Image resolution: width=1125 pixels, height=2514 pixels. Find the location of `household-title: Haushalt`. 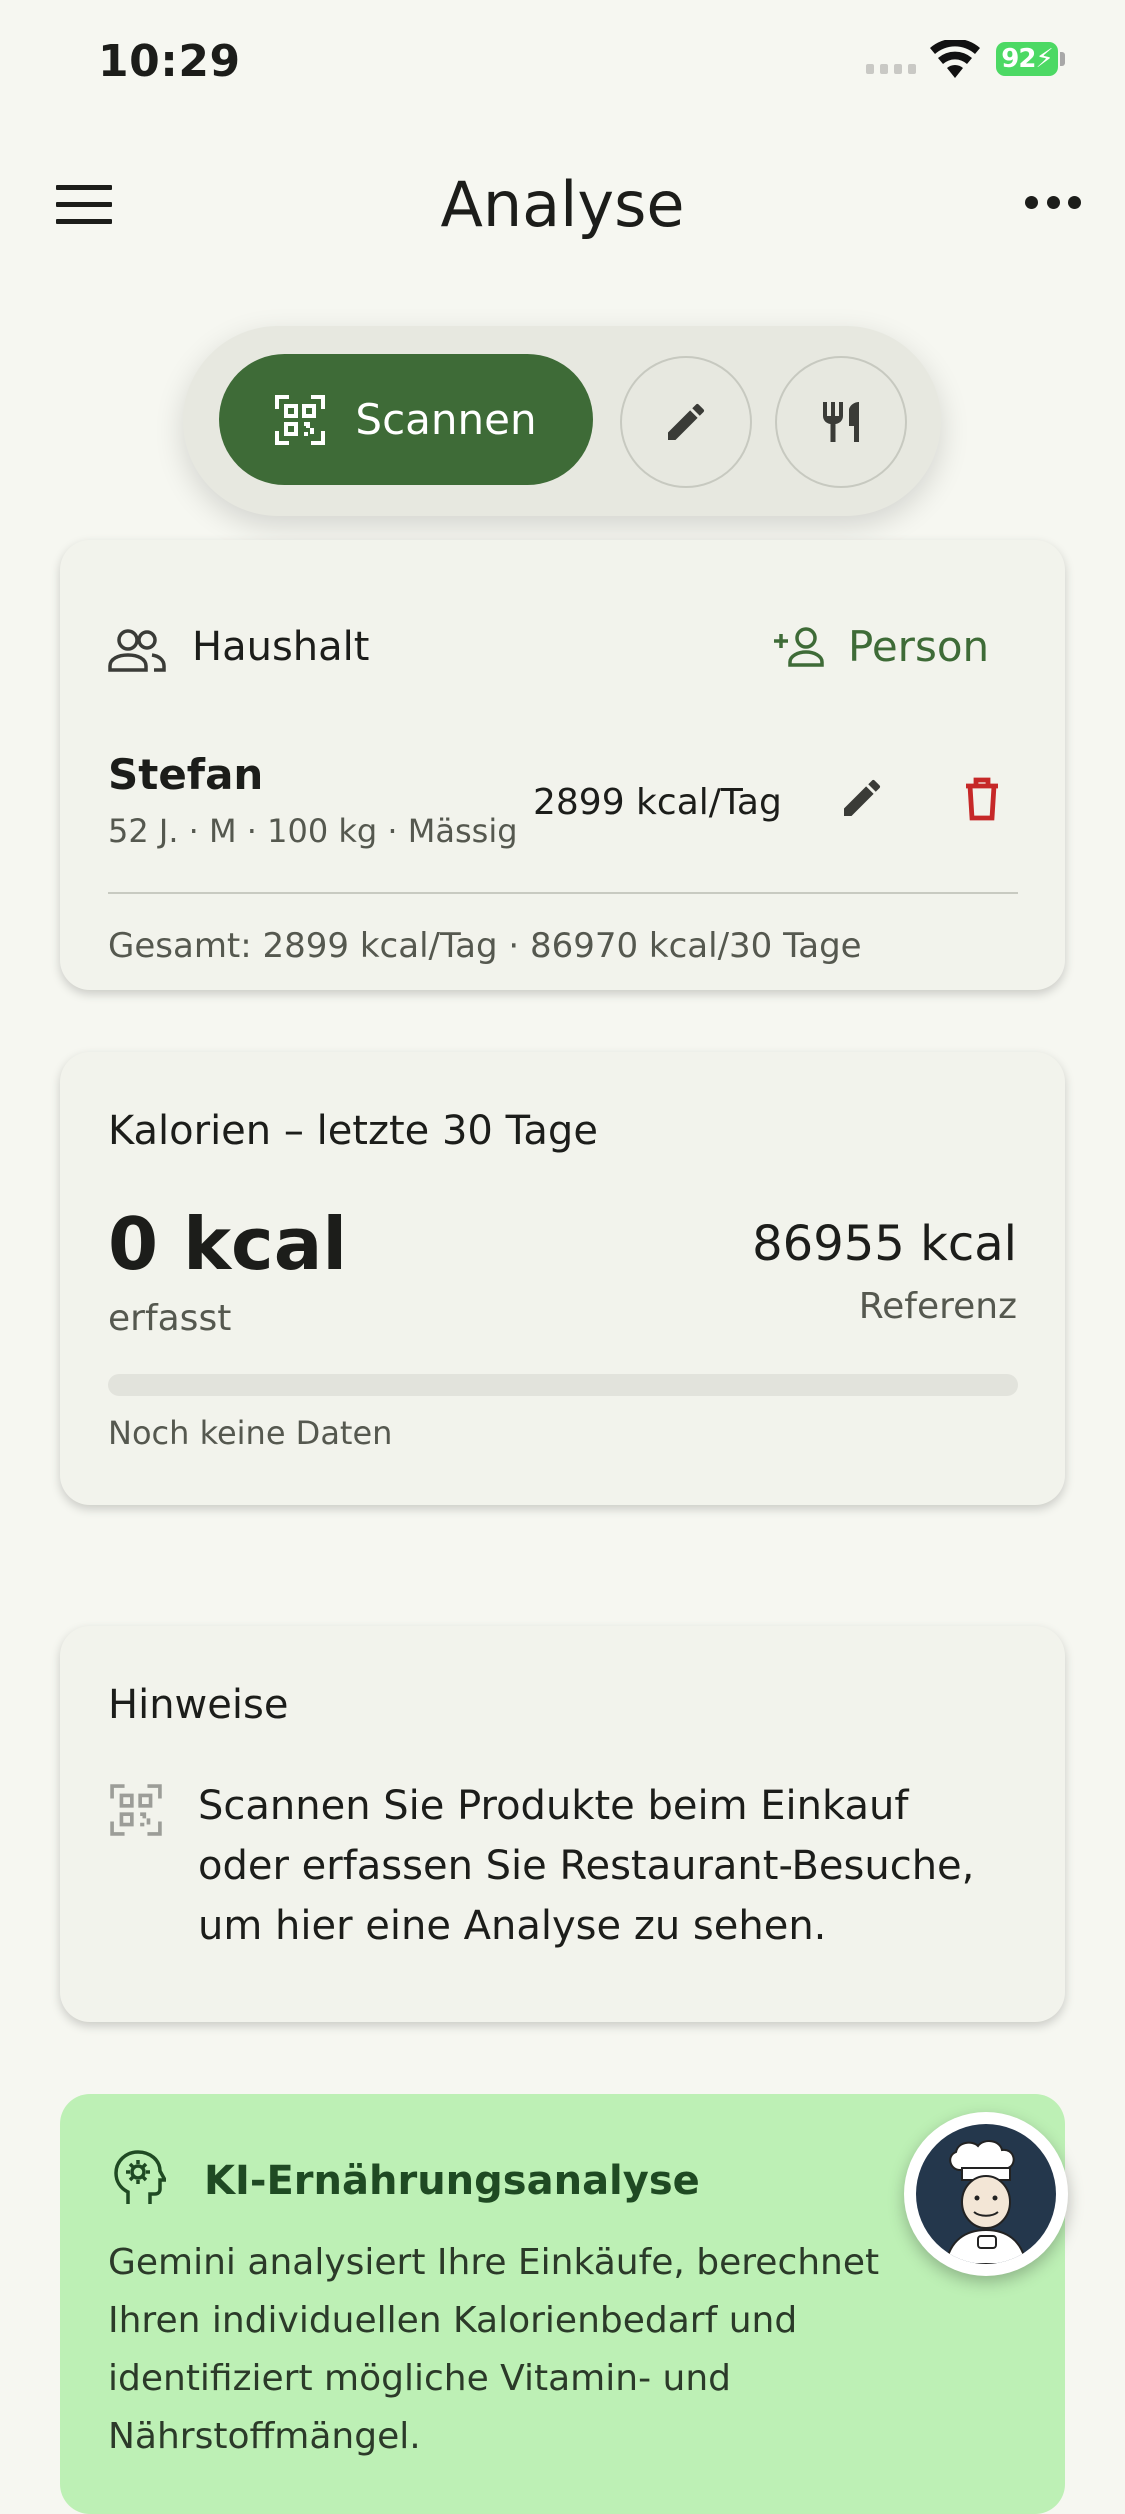

household-title: Haushalt is located at coordinates (281, 647).